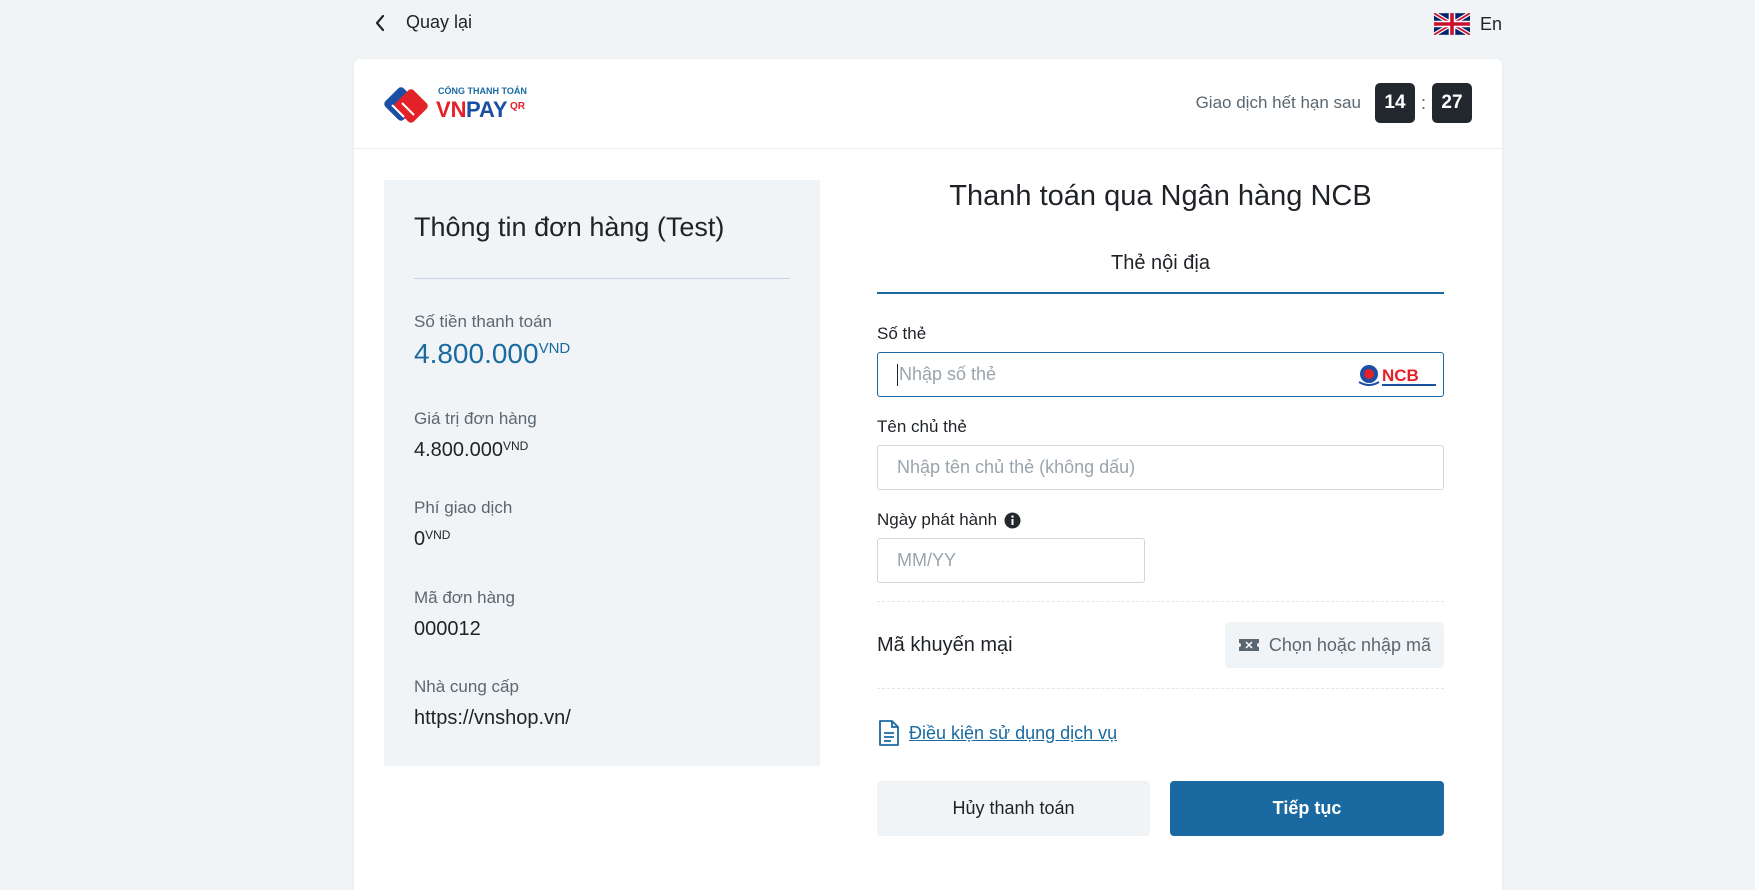  Describe the element at coordinates (1160, 427) in the screenshot. I see `card-holder-label: Tên chủ thẻ` at that location.